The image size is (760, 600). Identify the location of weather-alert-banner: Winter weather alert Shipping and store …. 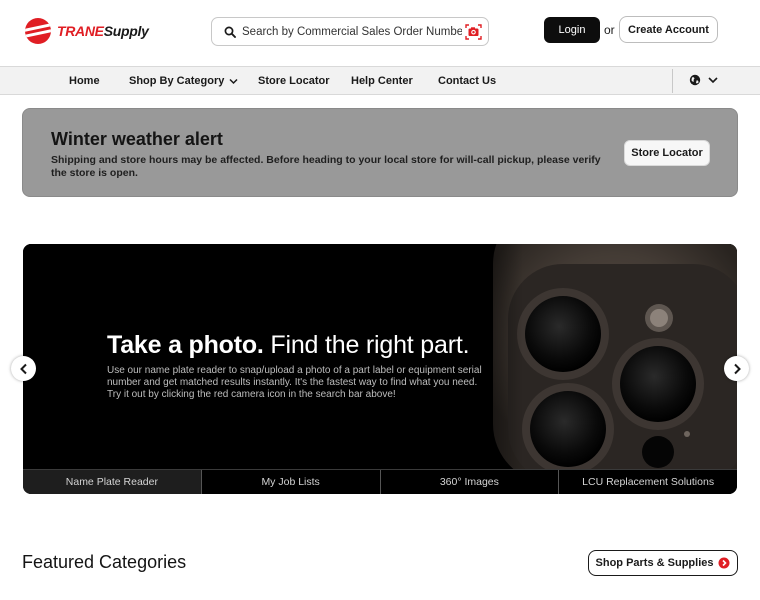
(380, 152).